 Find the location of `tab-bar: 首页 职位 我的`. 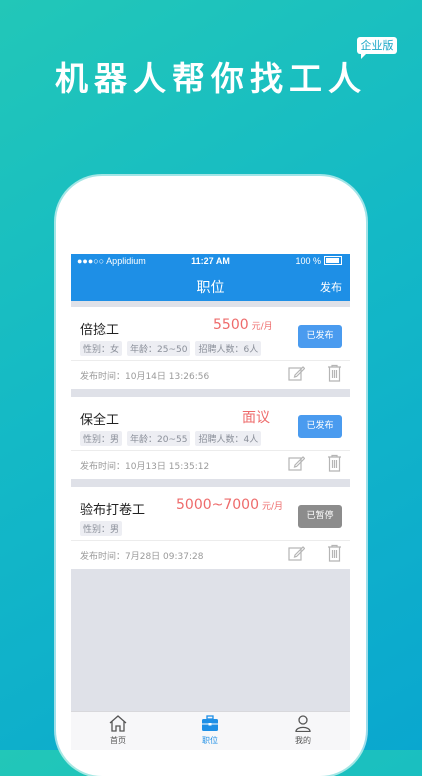

tab-bar: 首页 职位 我的 is located at coordinates (210, 730).